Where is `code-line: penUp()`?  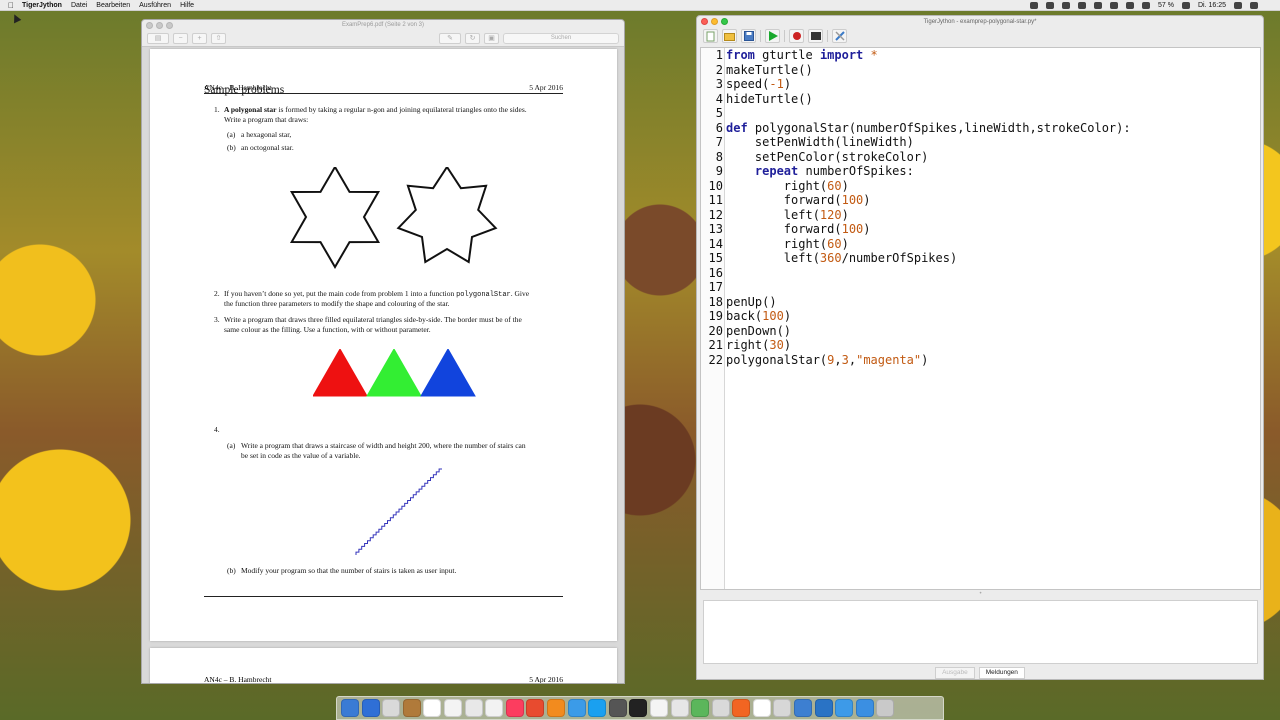
code-line: penUp() is located at coordinates (751, 302).